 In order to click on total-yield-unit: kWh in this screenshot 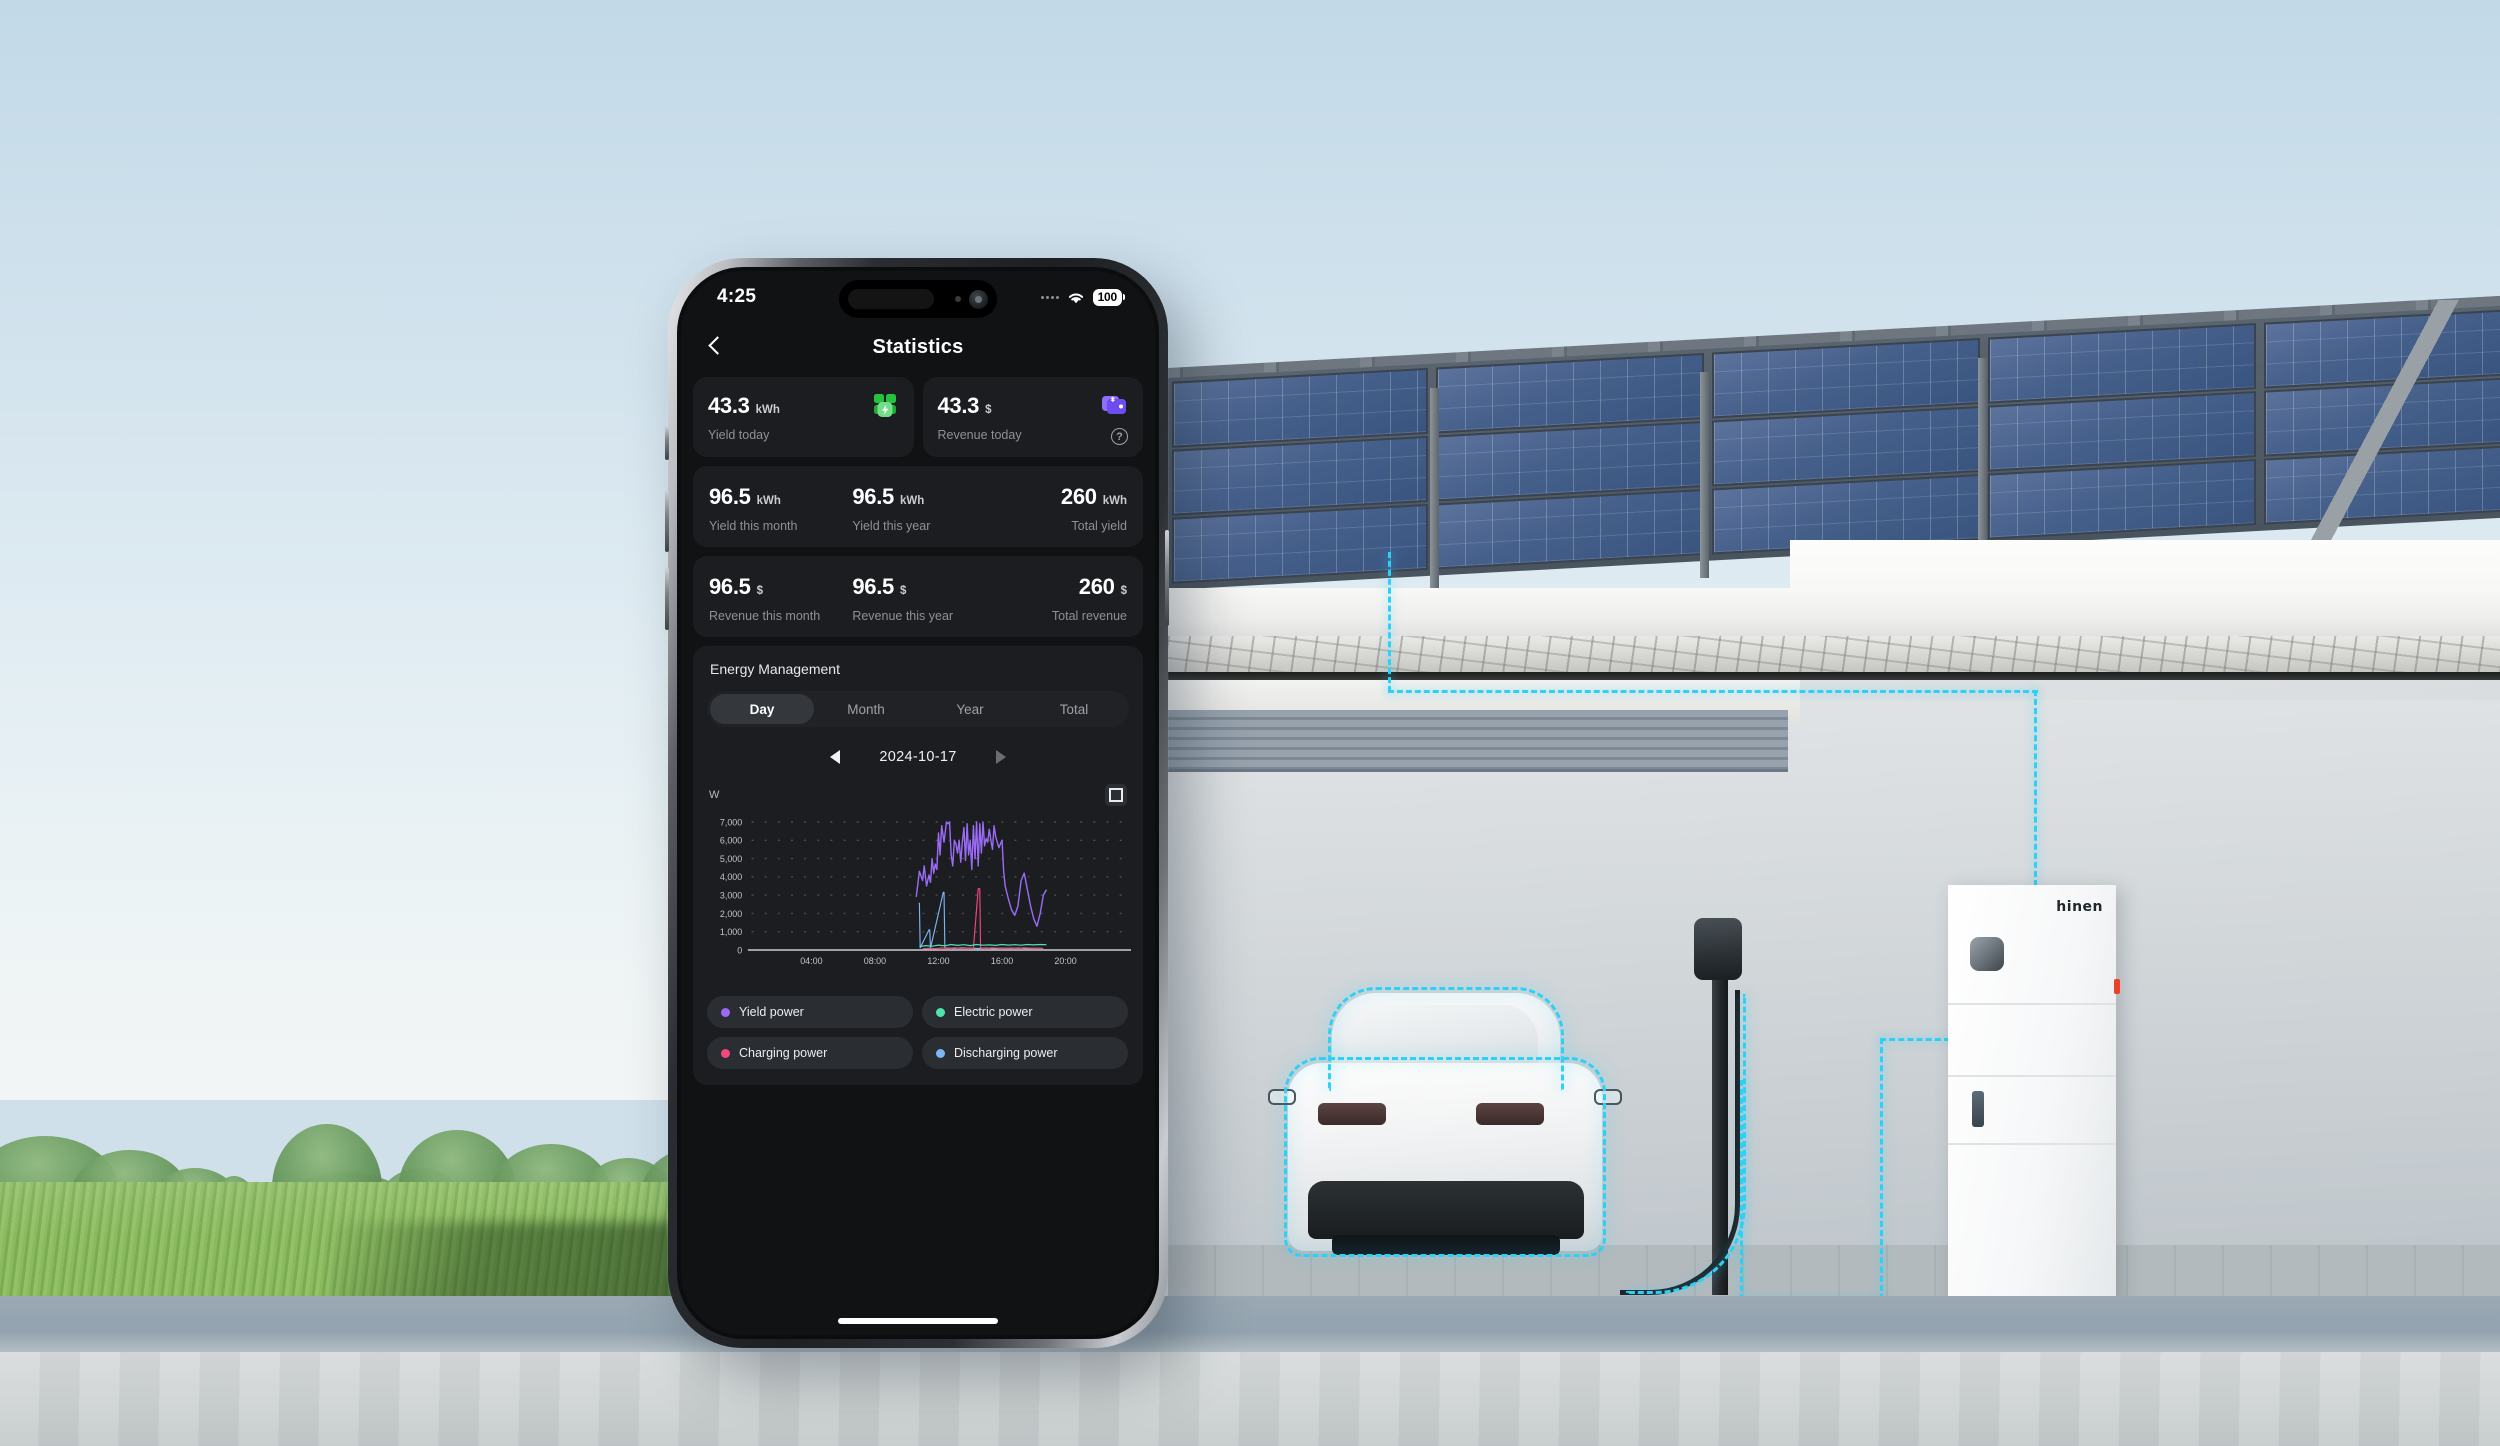, I will do `click(1114, 501)`.